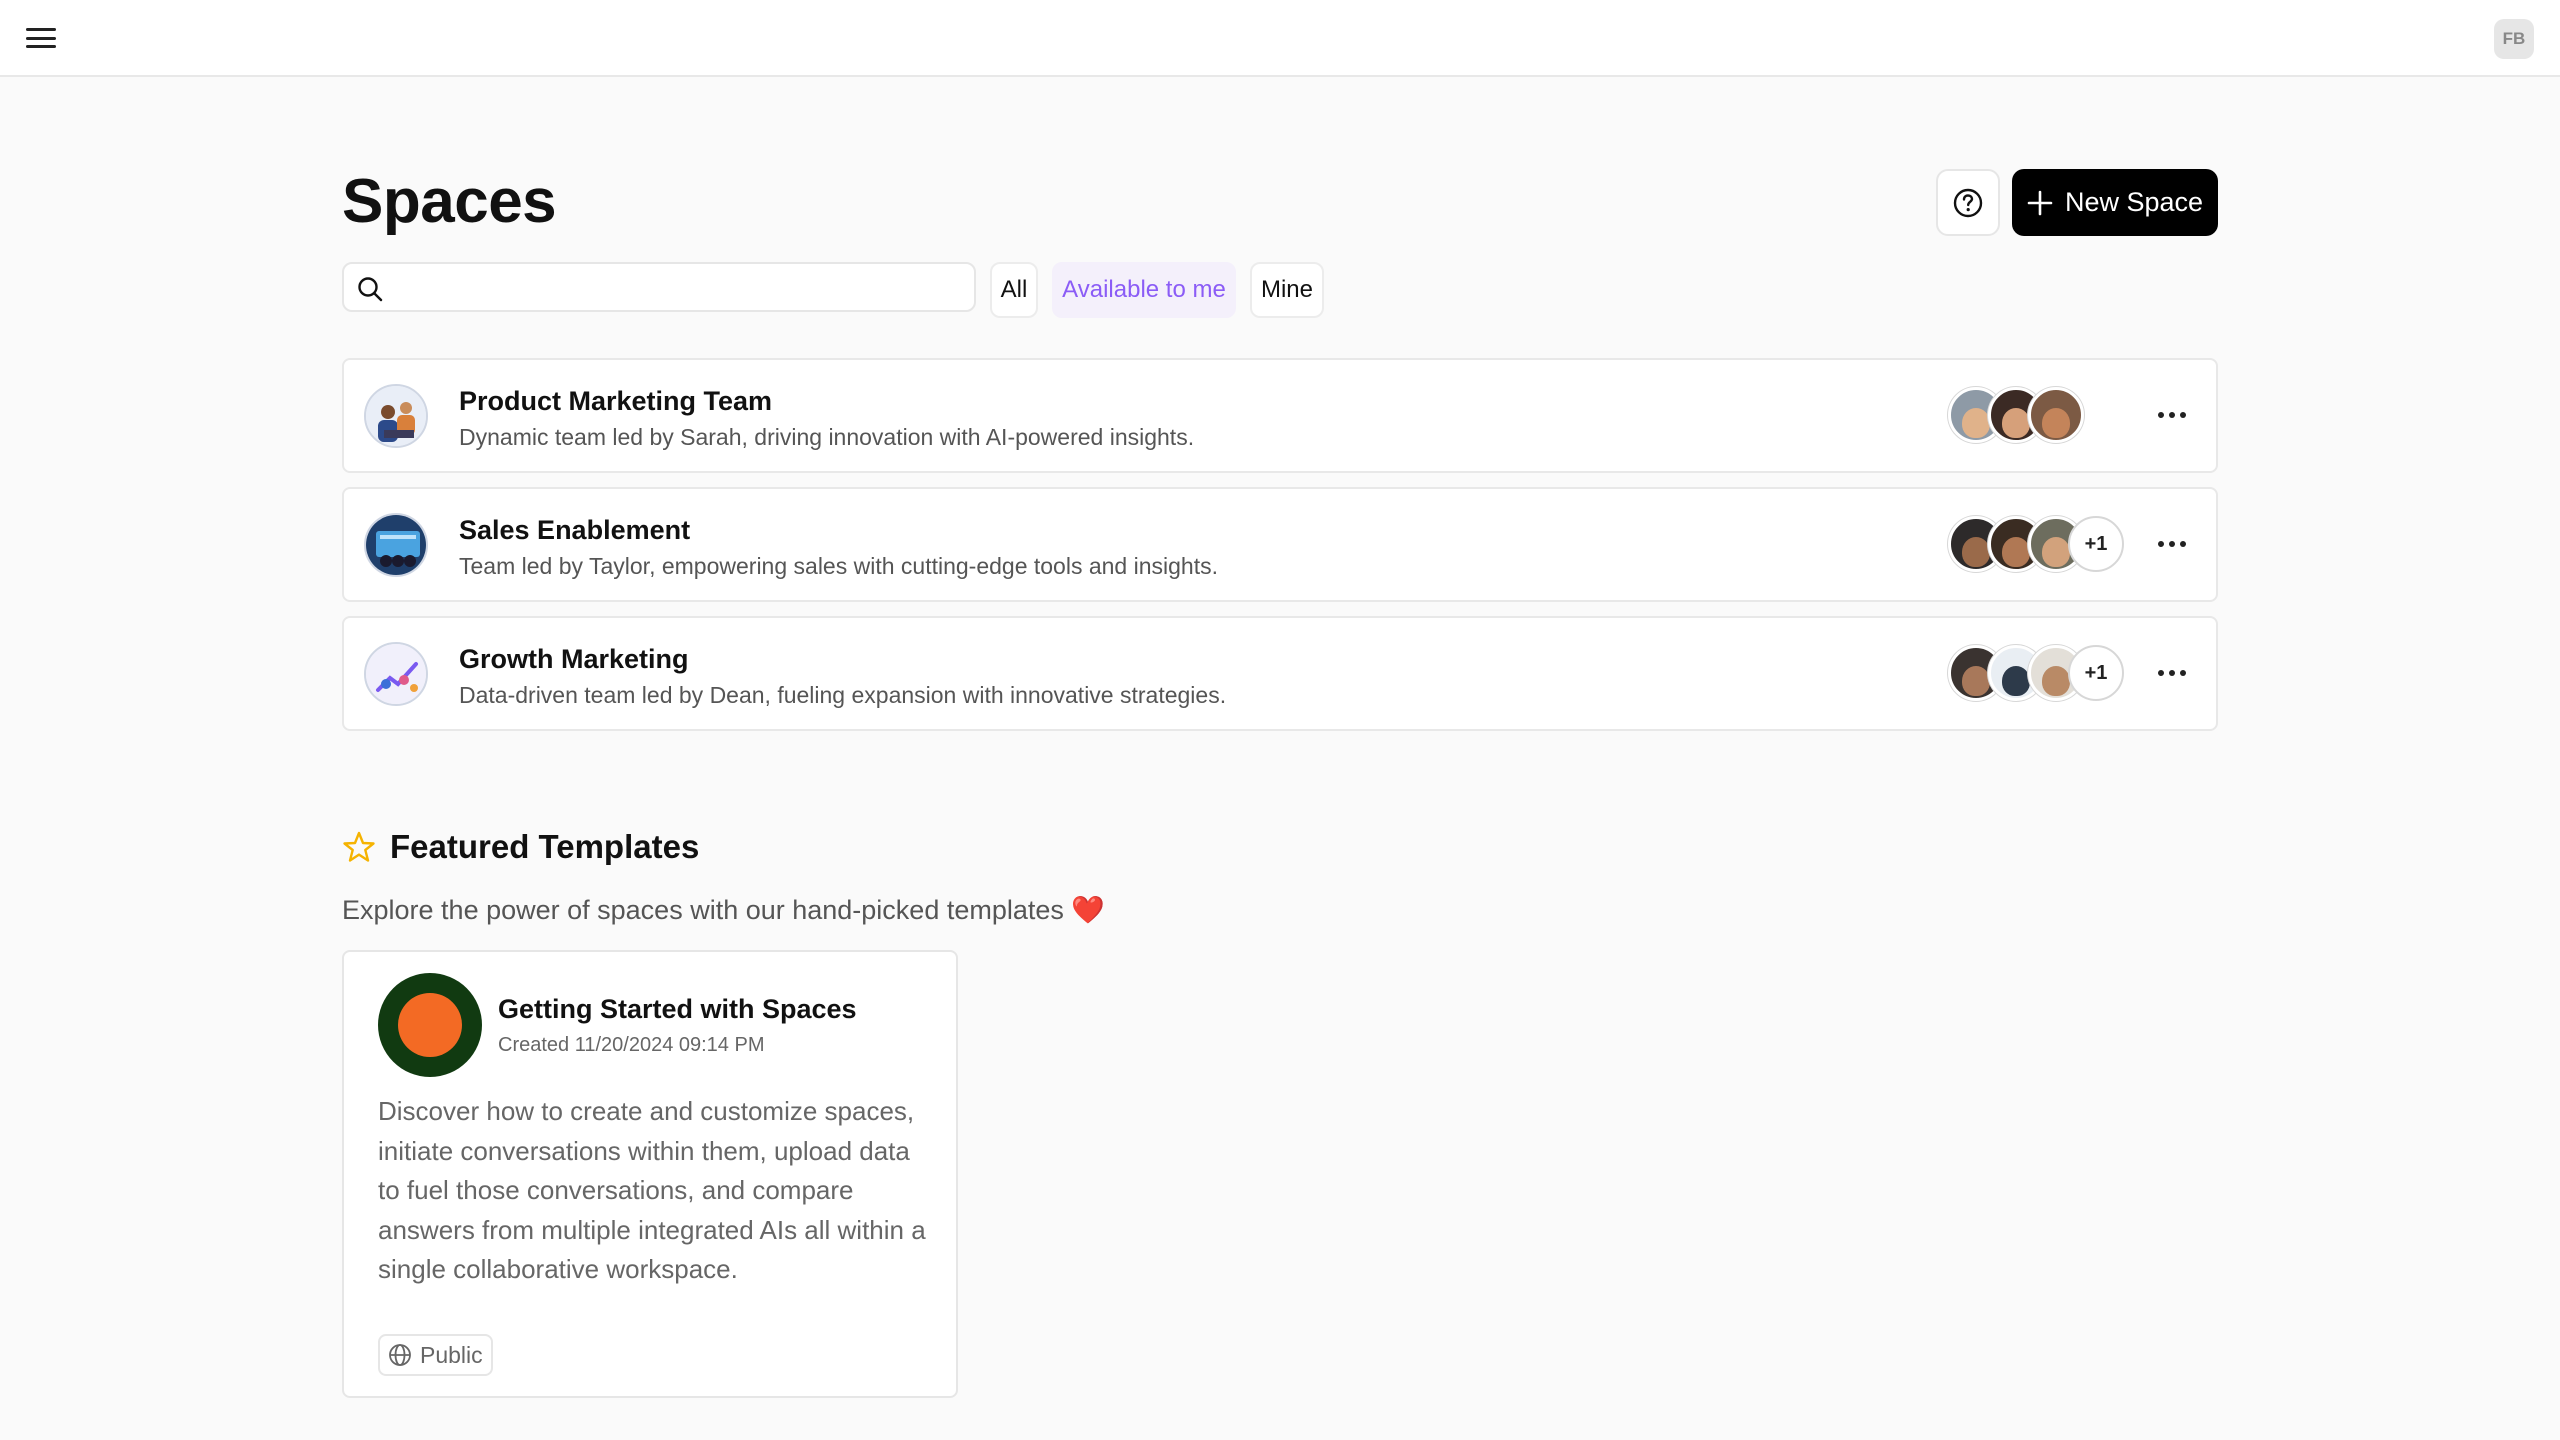 The height and width of the screenshot is (1440, 2560). I want to click on help-button, so click(1968, 202).